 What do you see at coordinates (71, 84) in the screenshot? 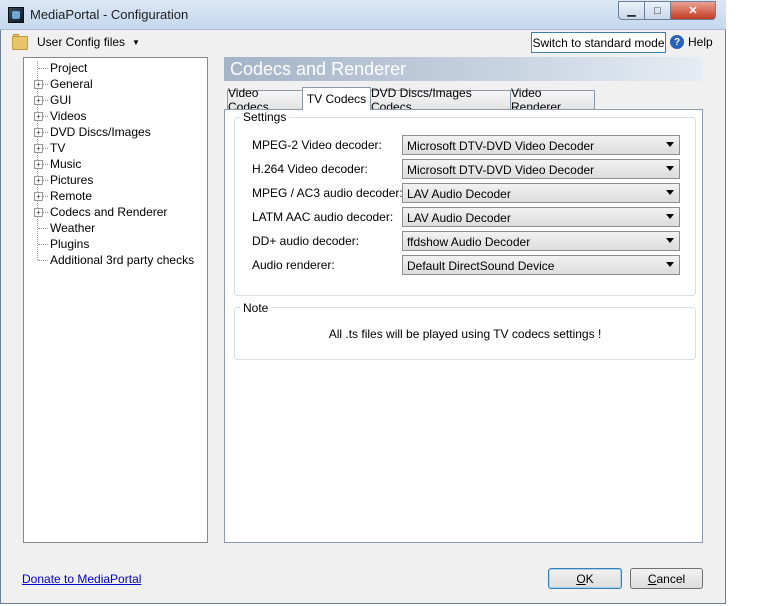
I see `tree-item-label: General` at bounding box center [71, 84].